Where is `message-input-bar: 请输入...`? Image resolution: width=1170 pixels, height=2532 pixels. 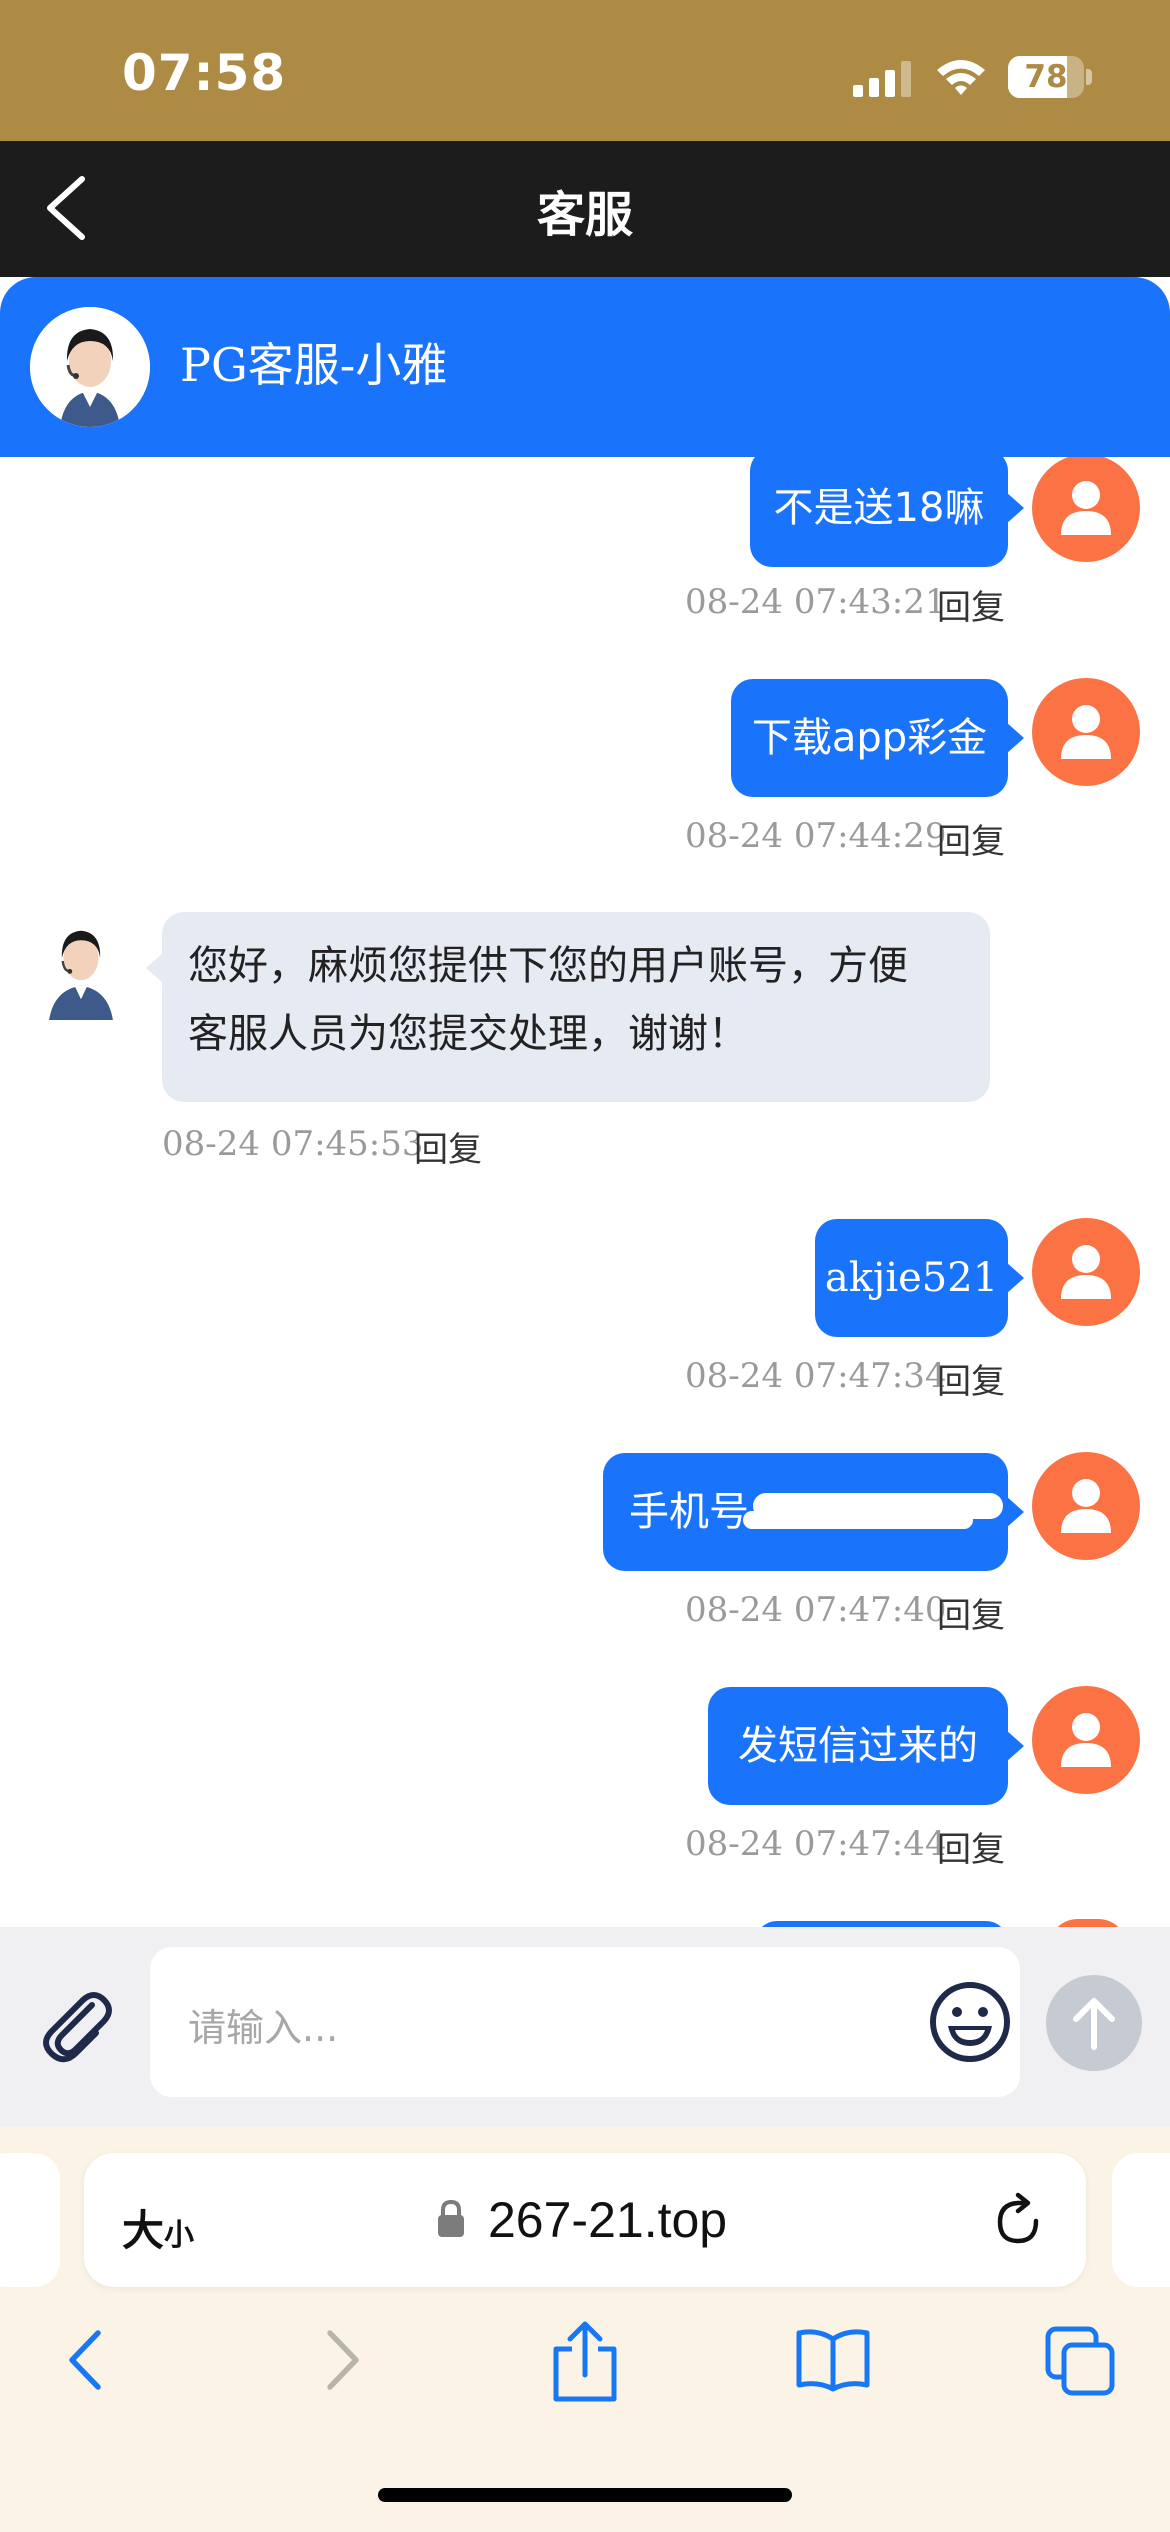 message-input-bar: 请输入... is located at coordinates (585, 2027).